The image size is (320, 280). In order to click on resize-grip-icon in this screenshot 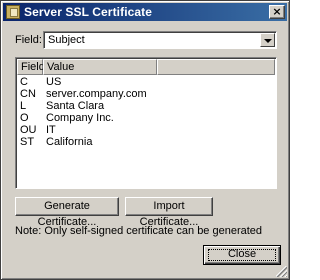, I will do `click(281, 271)`.